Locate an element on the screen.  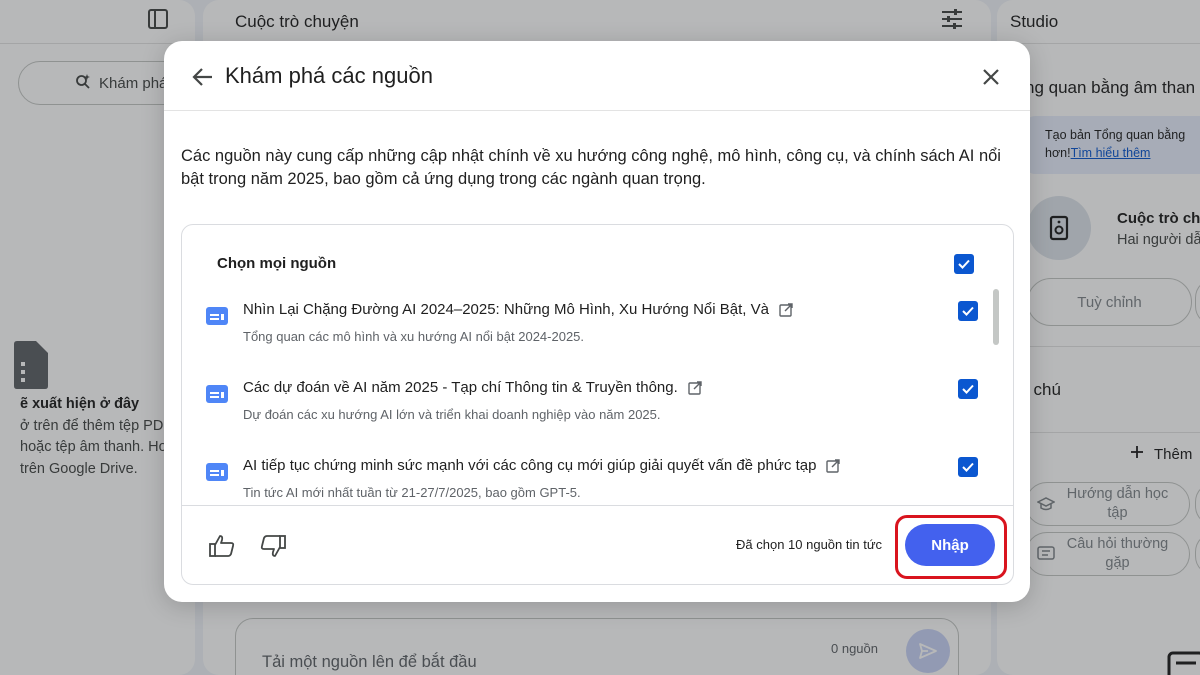
scrollbar is located at coordinates (996, 317).